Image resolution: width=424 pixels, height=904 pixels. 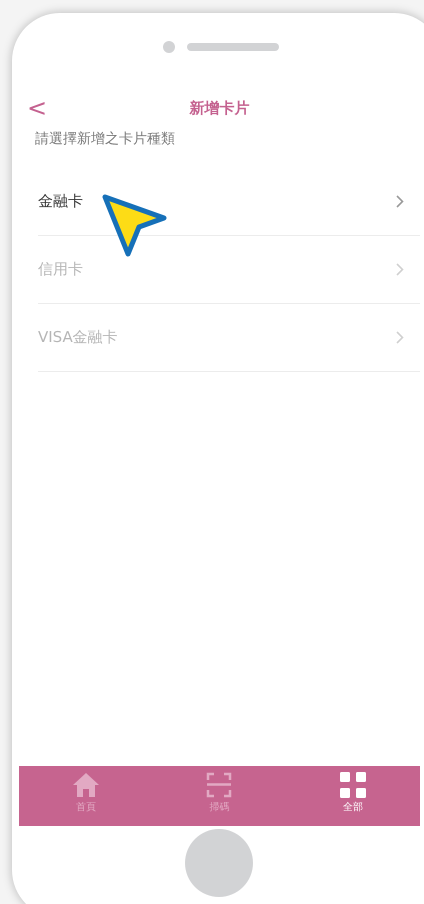 What do you see at coordinates (134, 226) in the screenshot?
I see `cursor-arrow-icon` at bounding box center [134, 226].